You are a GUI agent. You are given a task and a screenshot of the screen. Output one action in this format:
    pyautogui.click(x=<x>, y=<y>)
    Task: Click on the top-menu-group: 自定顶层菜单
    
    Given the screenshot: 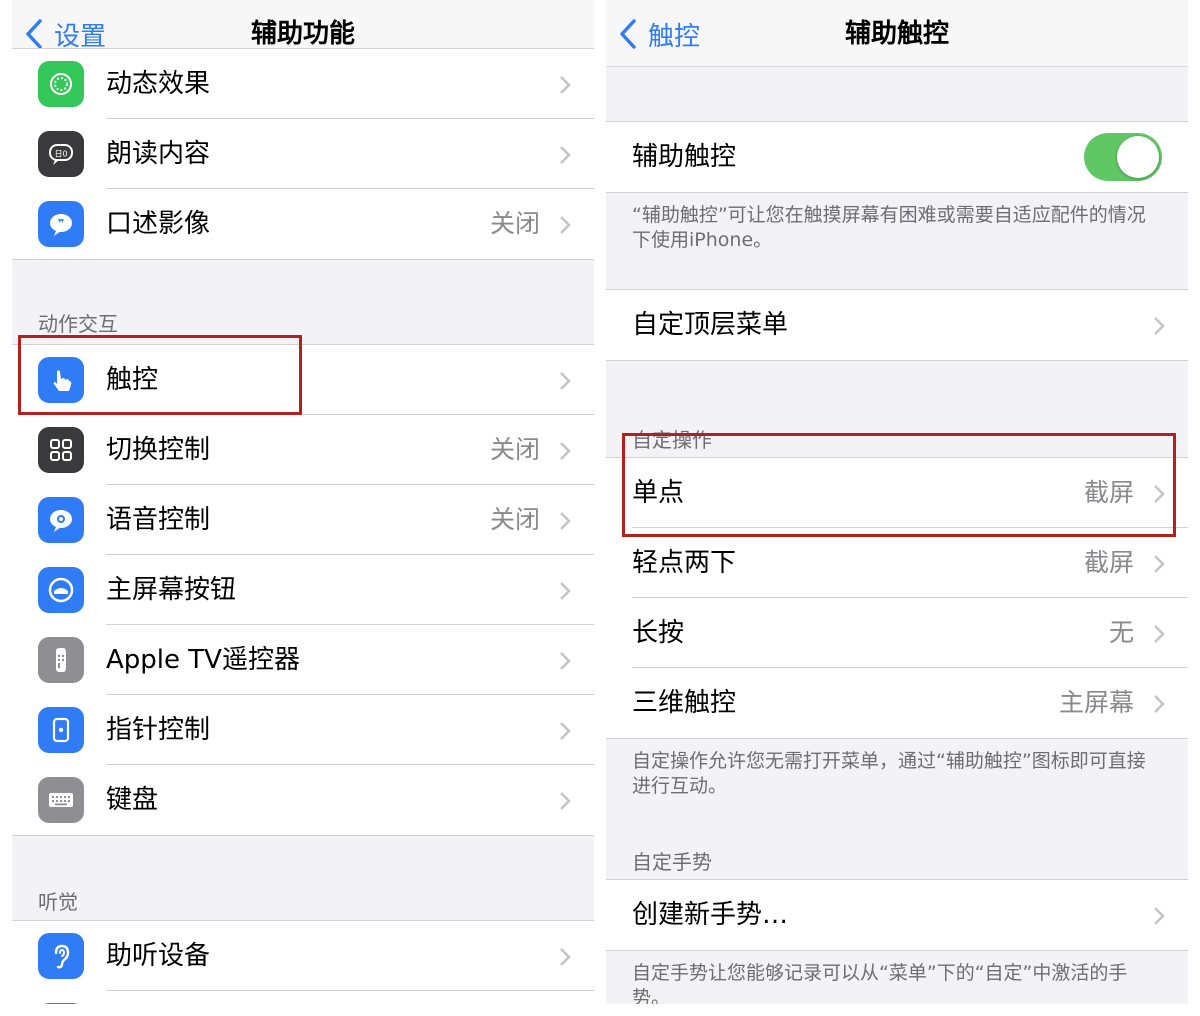 What is the action you would take?
    pyautogui.click(x=897, y=325)
    